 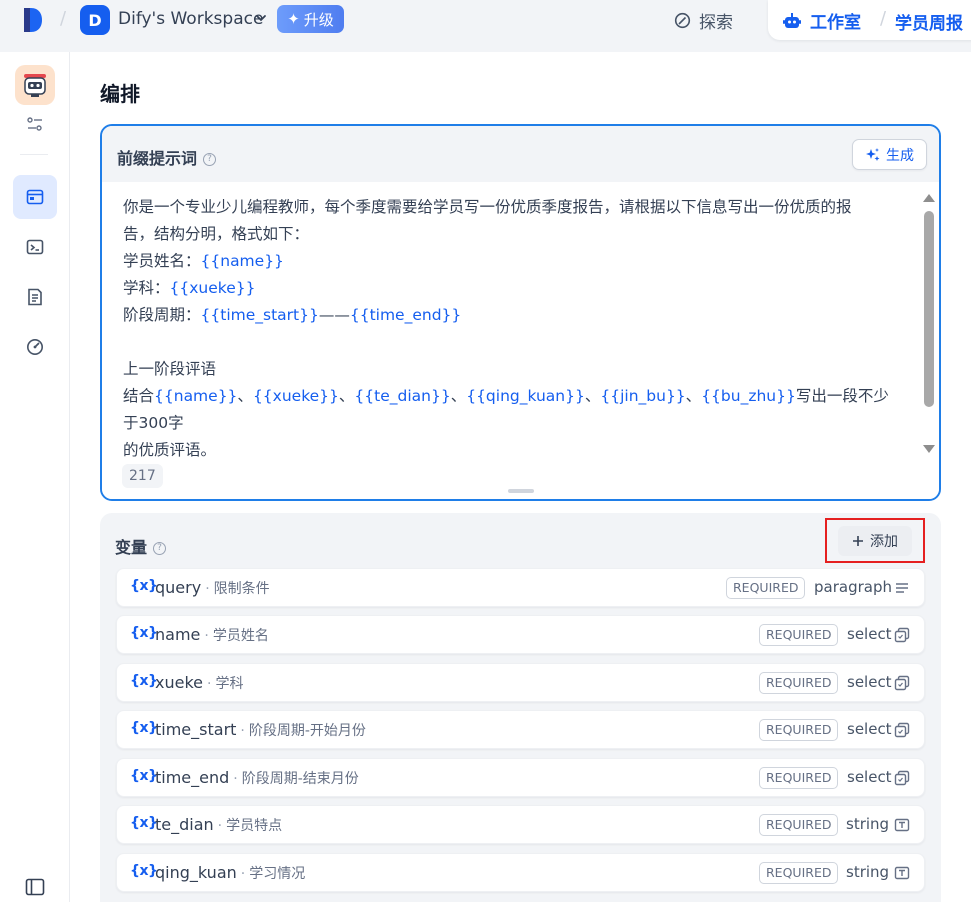 I want to click on select-icon, so click(x=902, y=635).